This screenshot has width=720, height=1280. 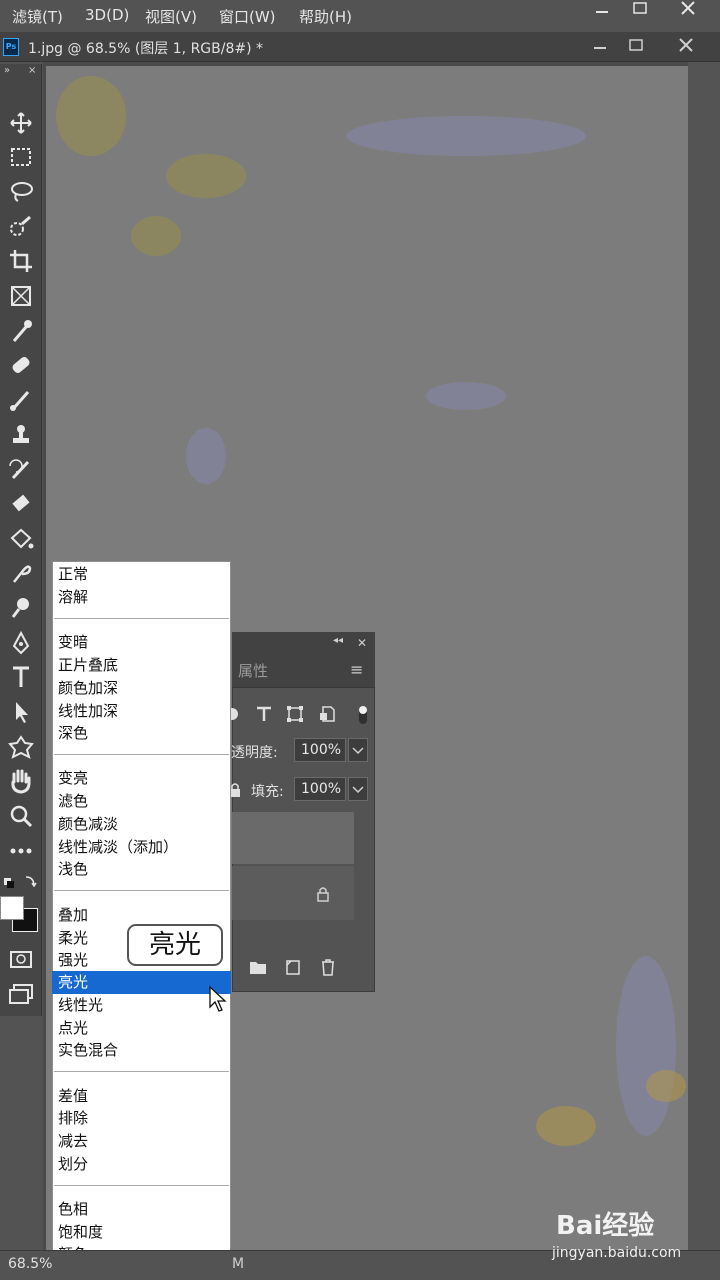 What do you see at coordinates (141, 824) in the screenshot?
I see `blend-mode-option: 颜色减淡` at bounding box center [141, 824].